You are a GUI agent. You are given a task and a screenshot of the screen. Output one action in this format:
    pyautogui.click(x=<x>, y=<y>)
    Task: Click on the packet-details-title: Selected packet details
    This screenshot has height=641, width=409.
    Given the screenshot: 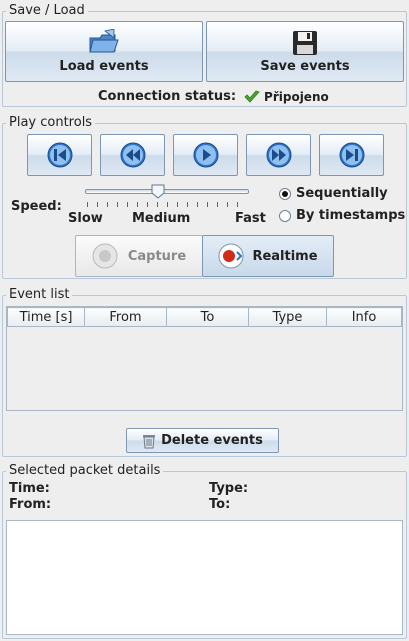 What is the action you would take?
    pyautogui.click(x=85, y=471)
    